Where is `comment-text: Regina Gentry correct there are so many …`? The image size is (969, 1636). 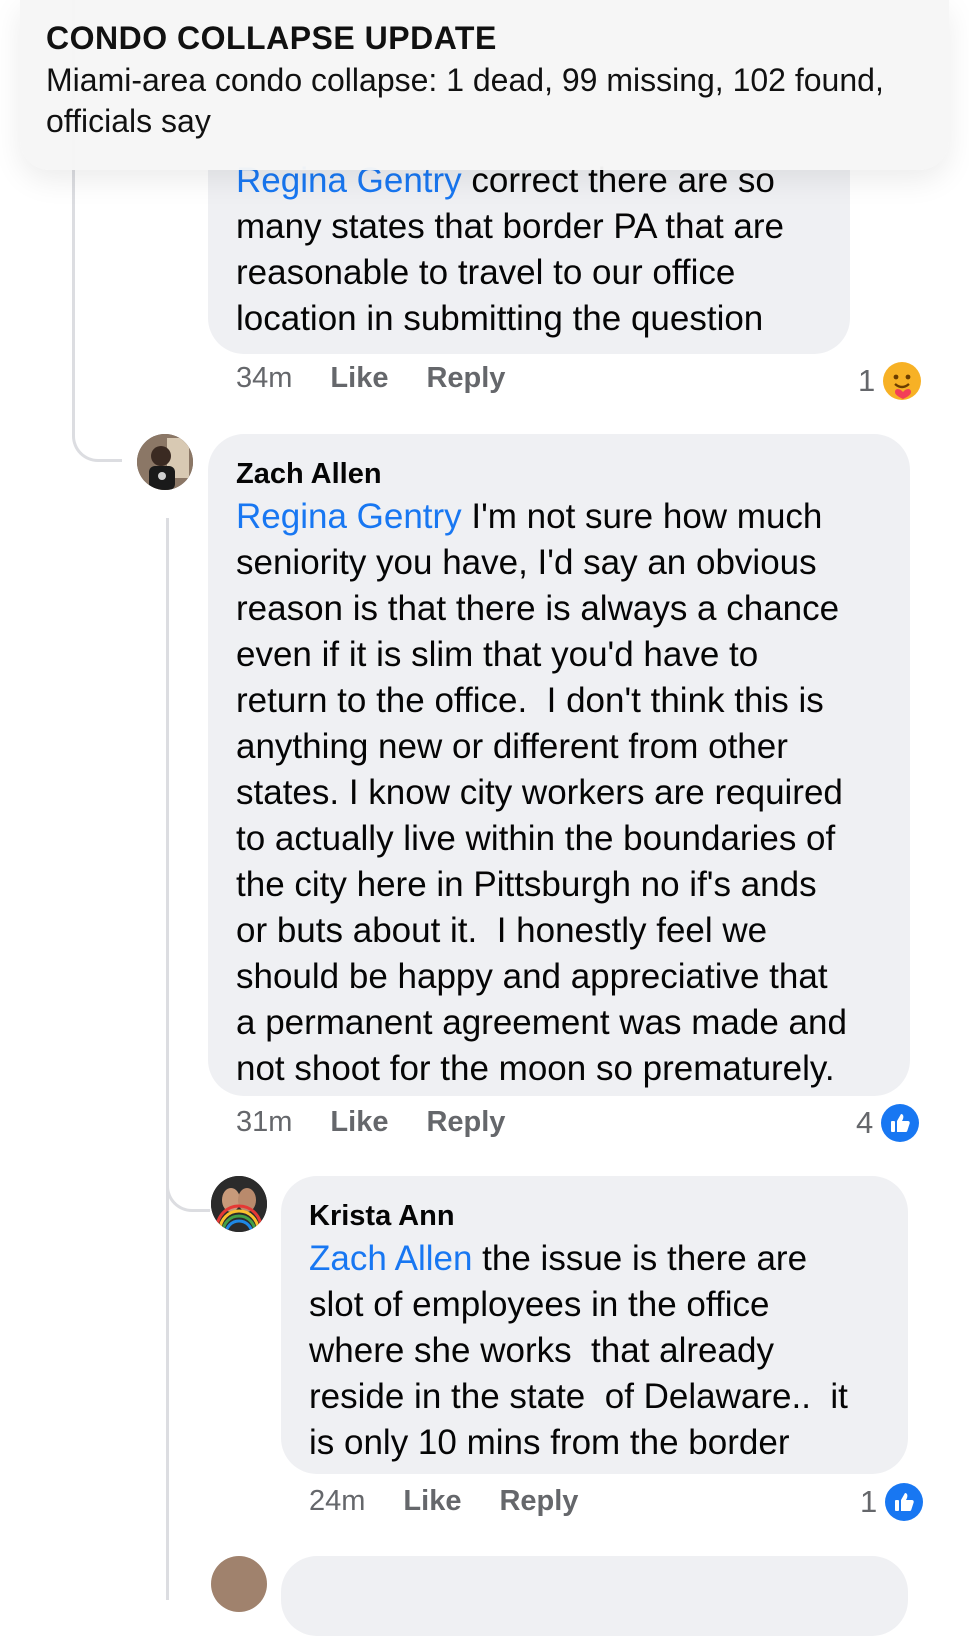 comment-text: Regina Gentry correct there are so many … is located at coordinates (510, 249).